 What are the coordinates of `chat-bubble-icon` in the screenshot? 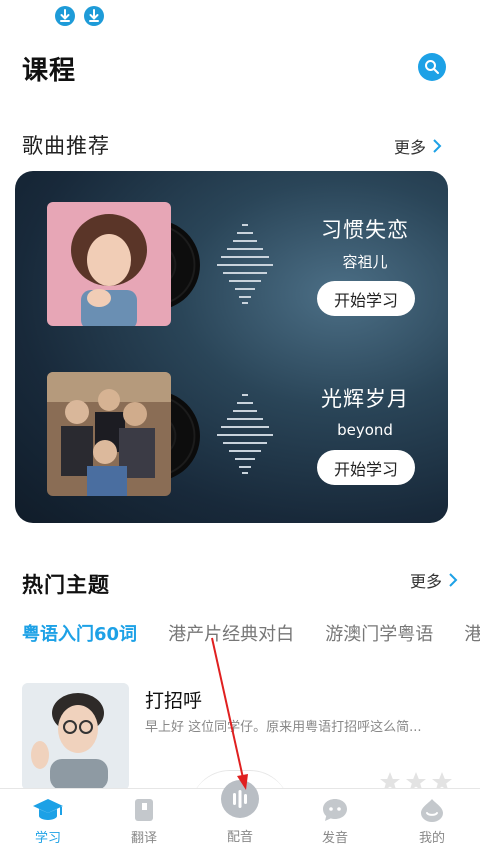 It's located at (335, 810).